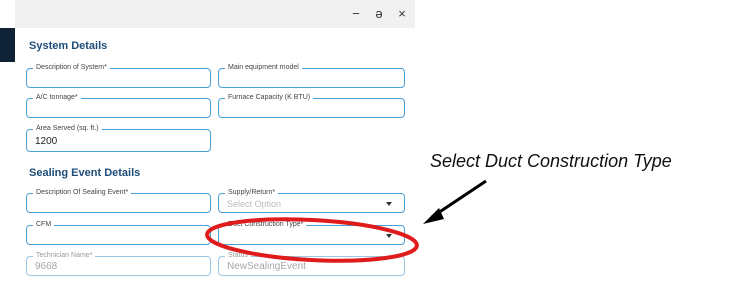 This screenshot has width=752, height=302. I want to click on annotation-overlay, so click(346, 221).